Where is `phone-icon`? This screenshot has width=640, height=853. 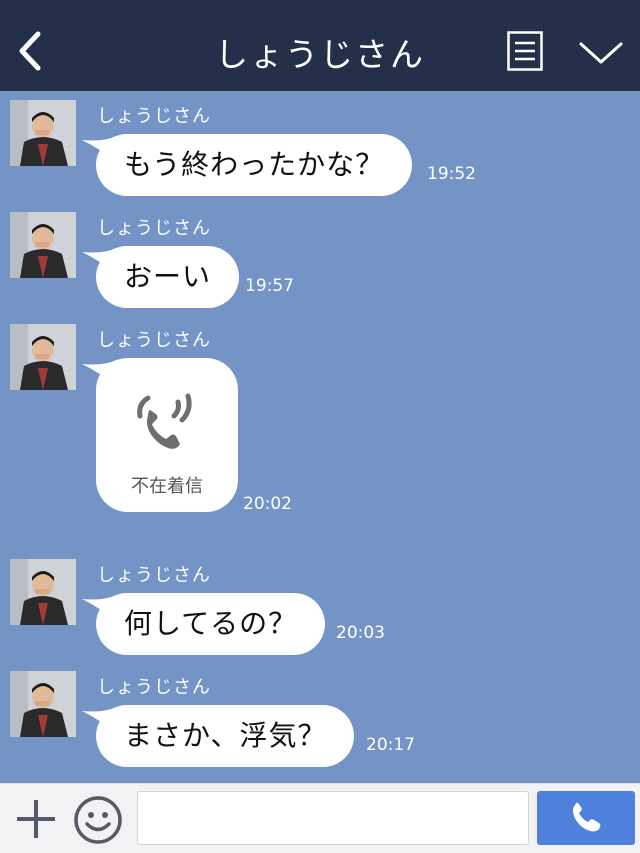
phone-icon is located at coordinates (587, 817).